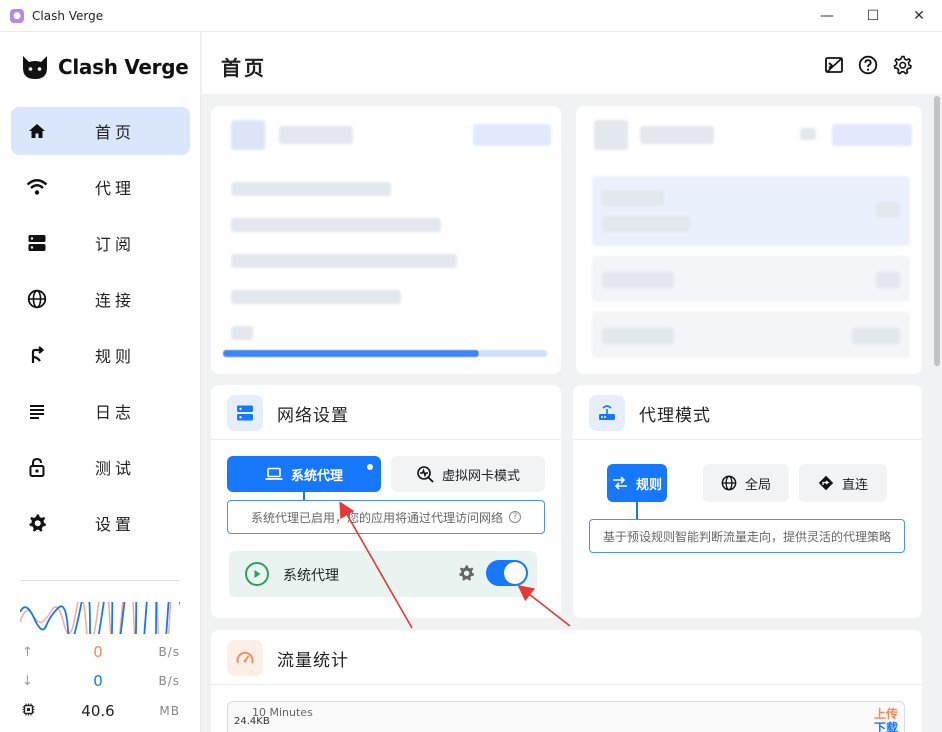 The height and width of the screenshot is (732, 942). Describe the element at coordinates (747, 536) in the screenshot. I see `rule-mode-hint: 基于预设规则智能判断流量走向，提供灵活的代理策略` at that location.